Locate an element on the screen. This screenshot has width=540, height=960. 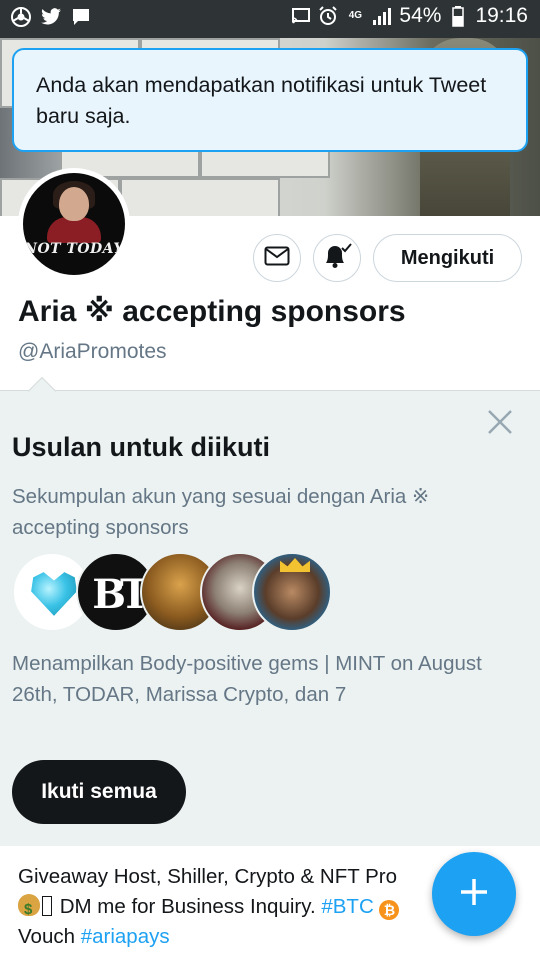
battery-icon is located at coordinates (458, 16).